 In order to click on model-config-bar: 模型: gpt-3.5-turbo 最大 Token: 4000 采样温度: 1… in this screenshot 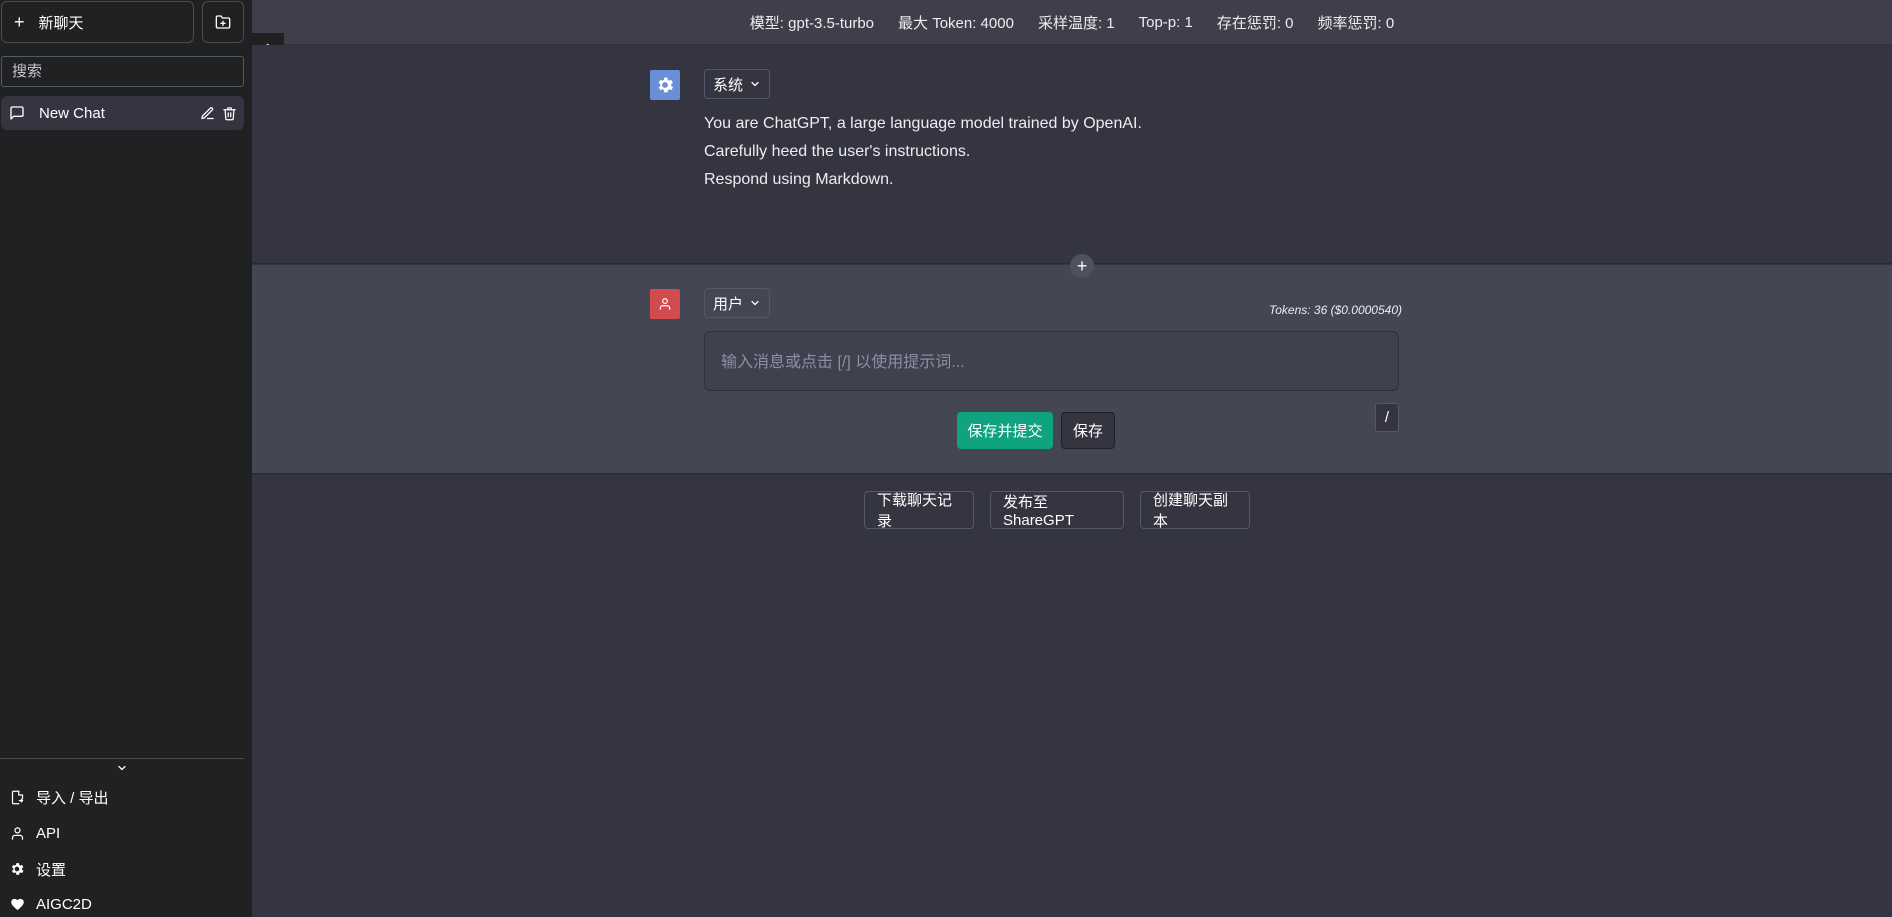, I will do `click(1072, 22)`.